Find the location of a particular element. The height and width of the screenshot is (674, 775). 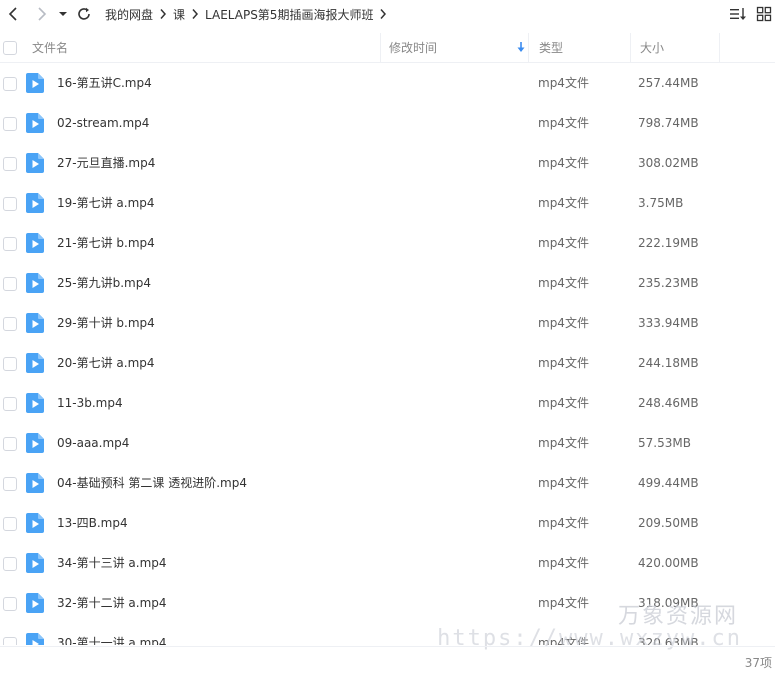

column-header-type: 类型 is located at coordinates (579, 47).